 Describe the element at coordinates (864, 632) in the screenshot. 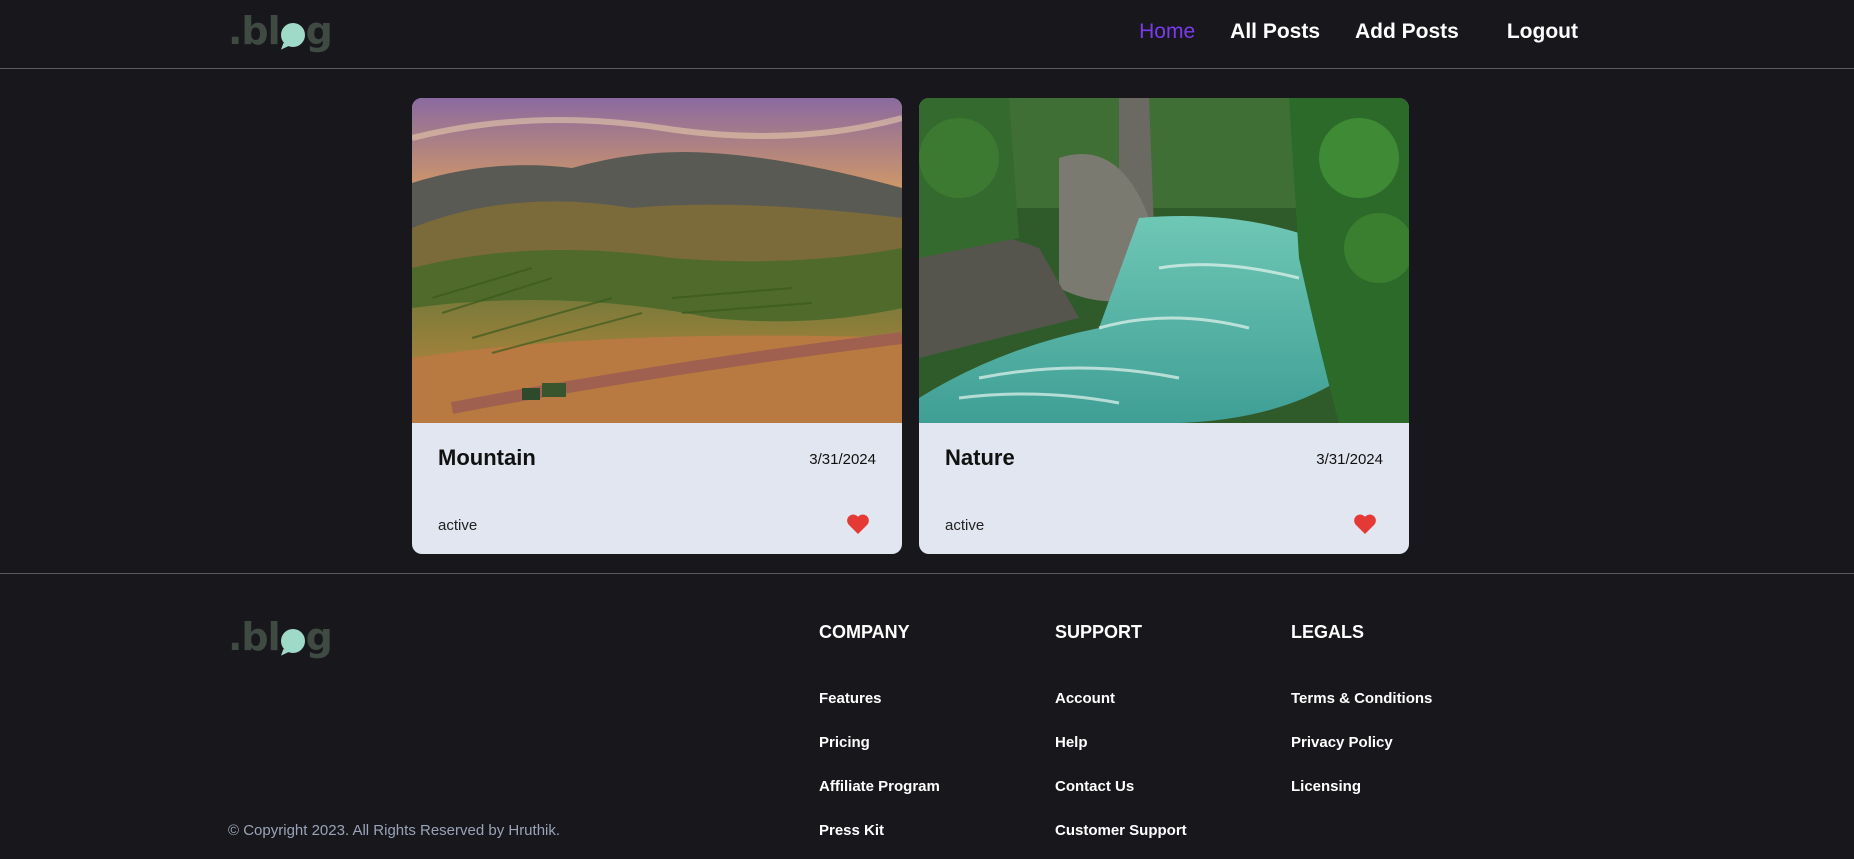

I see `footer-heading-company: COMPANY` at that location.